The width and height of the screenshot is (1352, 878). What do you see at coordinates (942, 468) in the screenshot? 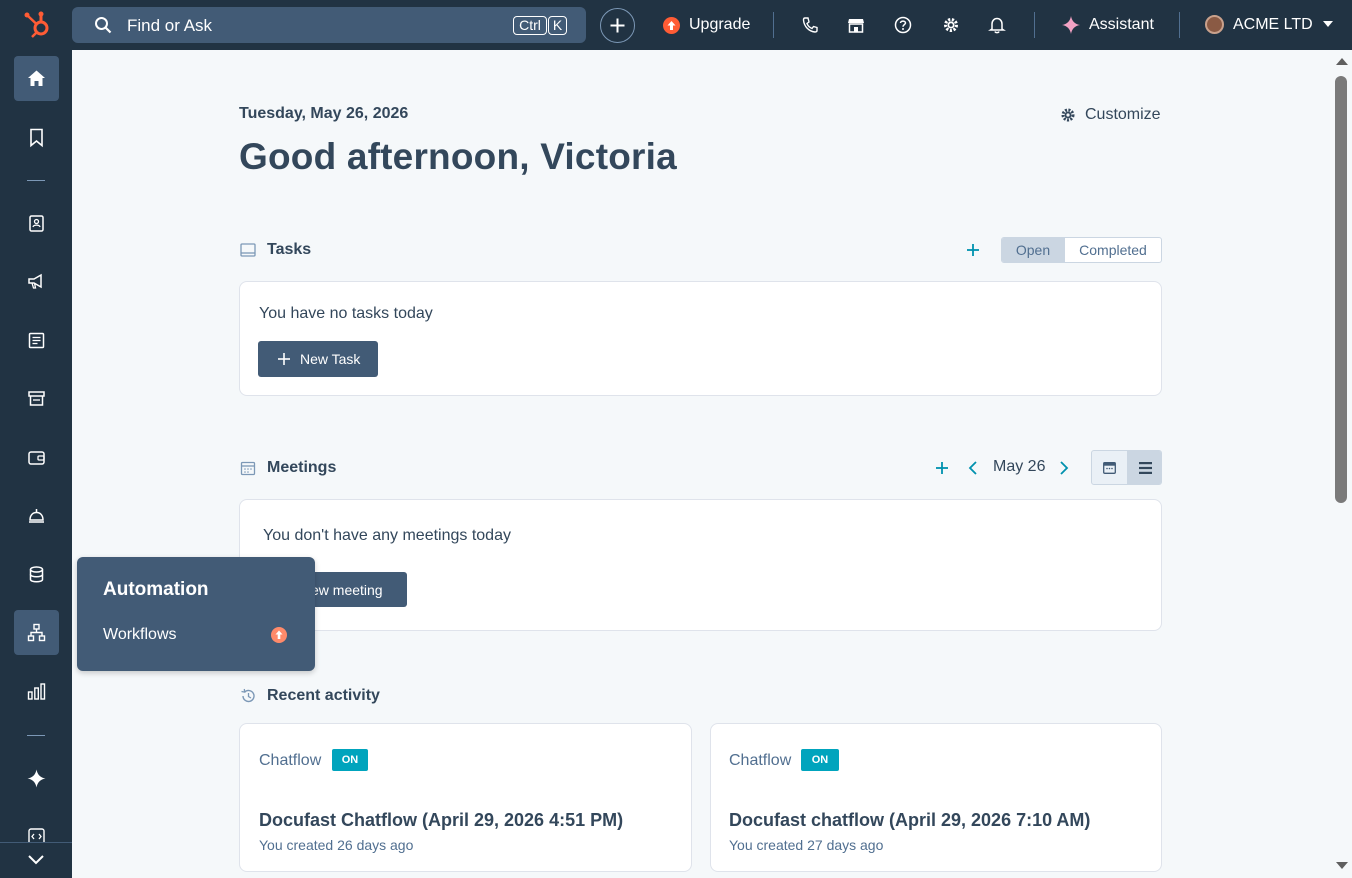
I see `add-meeting-icon` at bounding box center [942, 468].